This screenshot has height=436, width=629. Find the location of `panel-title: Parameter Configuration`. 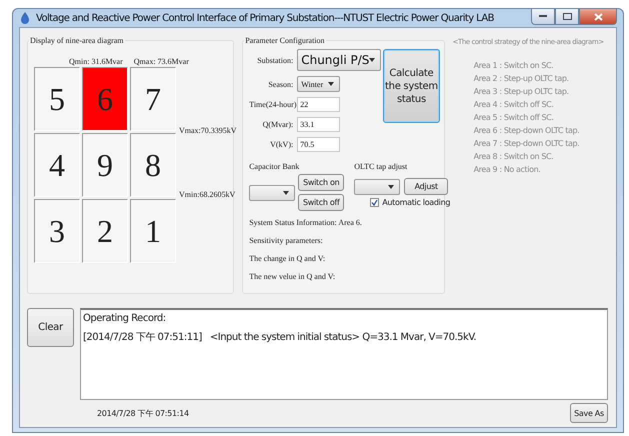

panel-title: Parameter Configuration is located at coordinates (285, 40).